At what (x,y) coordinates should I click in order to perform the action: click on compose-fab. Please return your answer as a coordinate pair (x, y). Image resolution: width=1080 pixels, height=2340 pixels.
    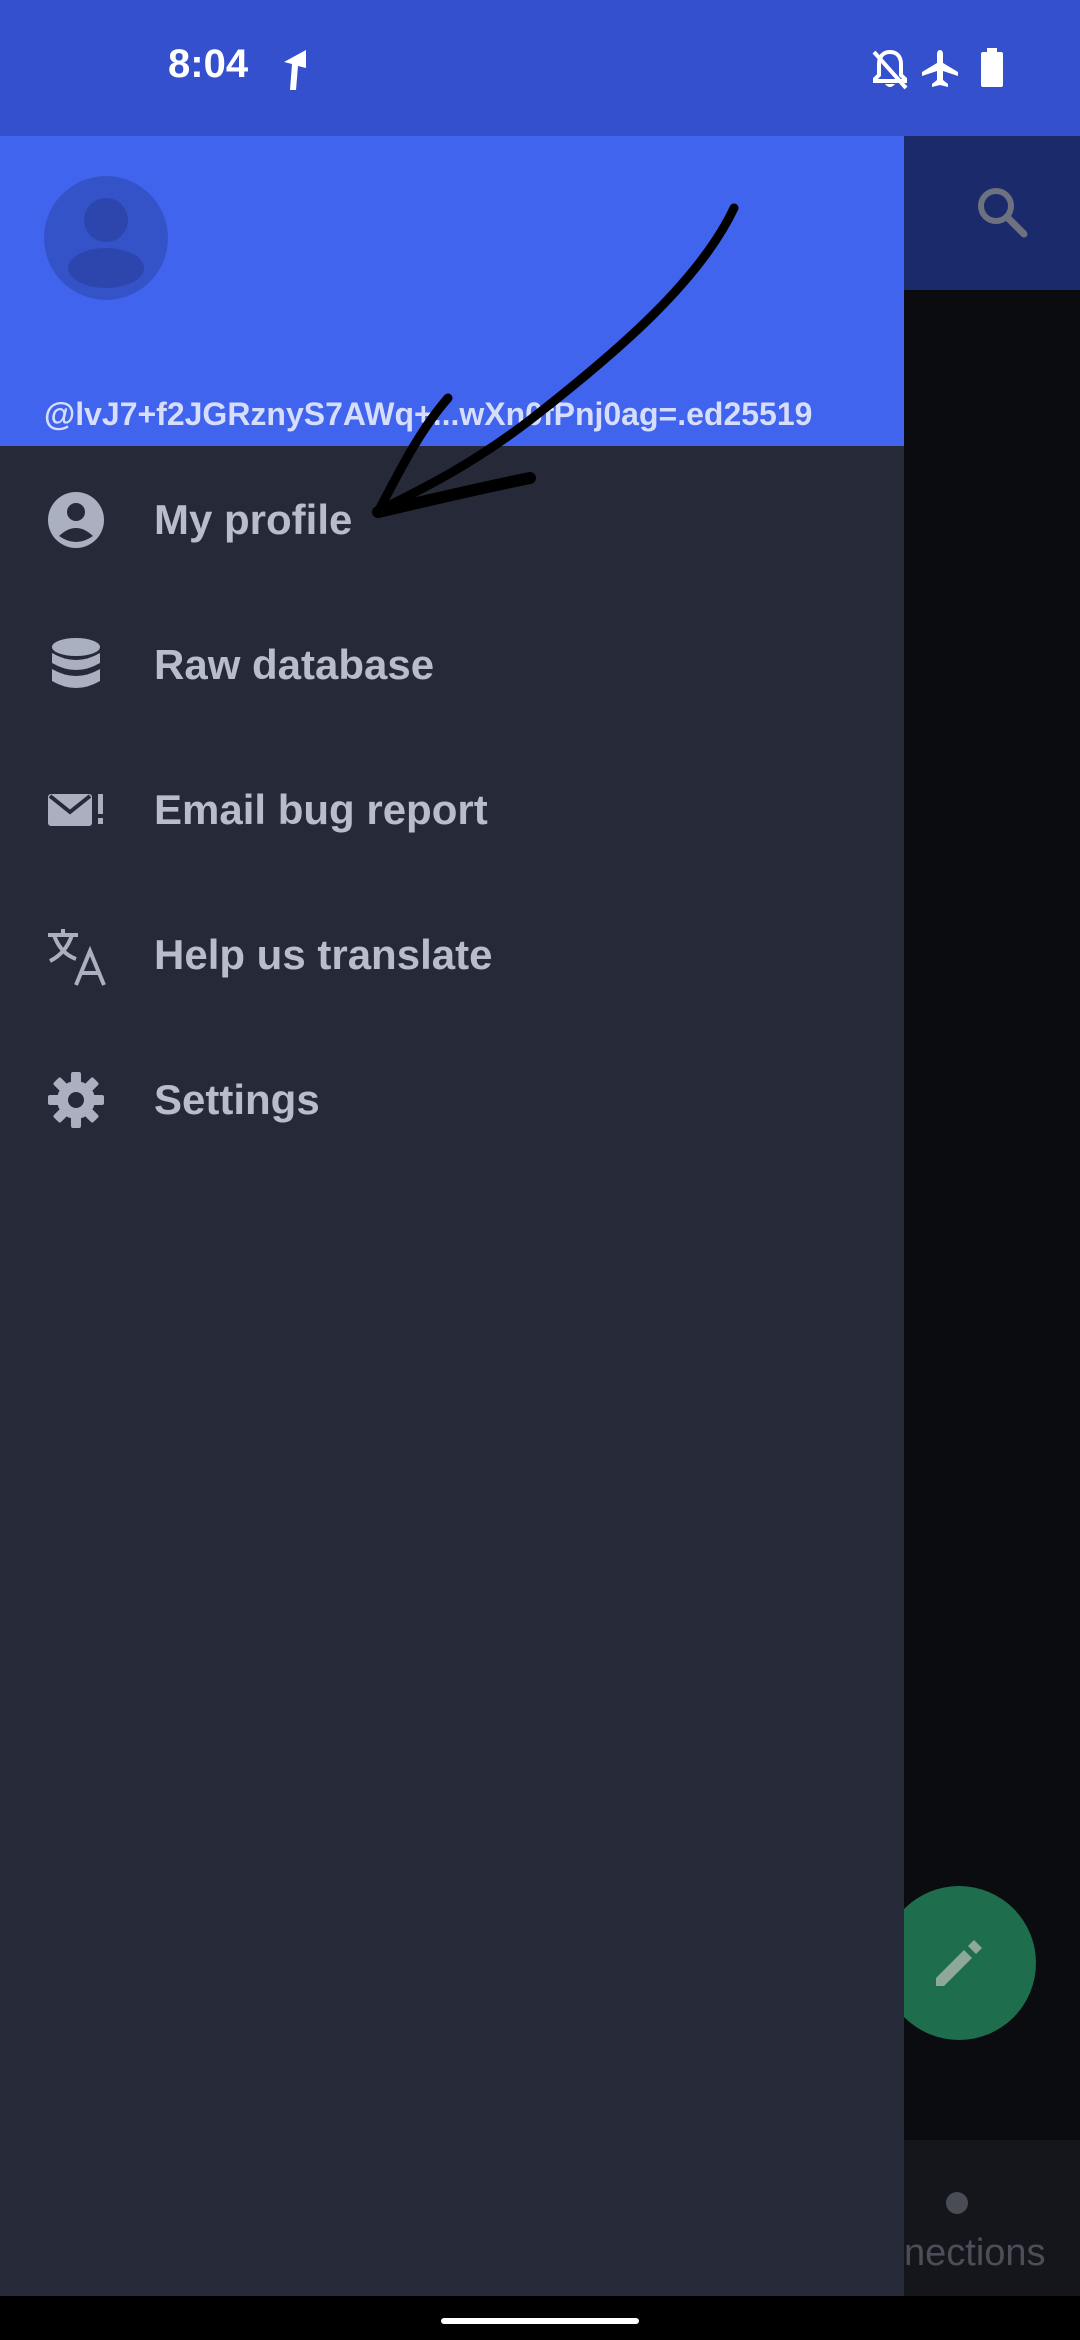
    Looking at the image, I should click on (959, 1963).